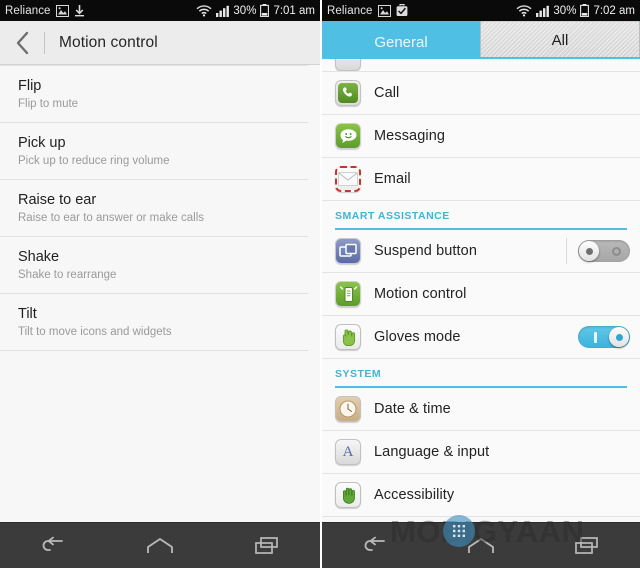 The height and width of the screenshot is (568, 640). Describe the element at coordinates (481, 371) in the screenshot. I see `section-header-system: SYSTEM` at that location.